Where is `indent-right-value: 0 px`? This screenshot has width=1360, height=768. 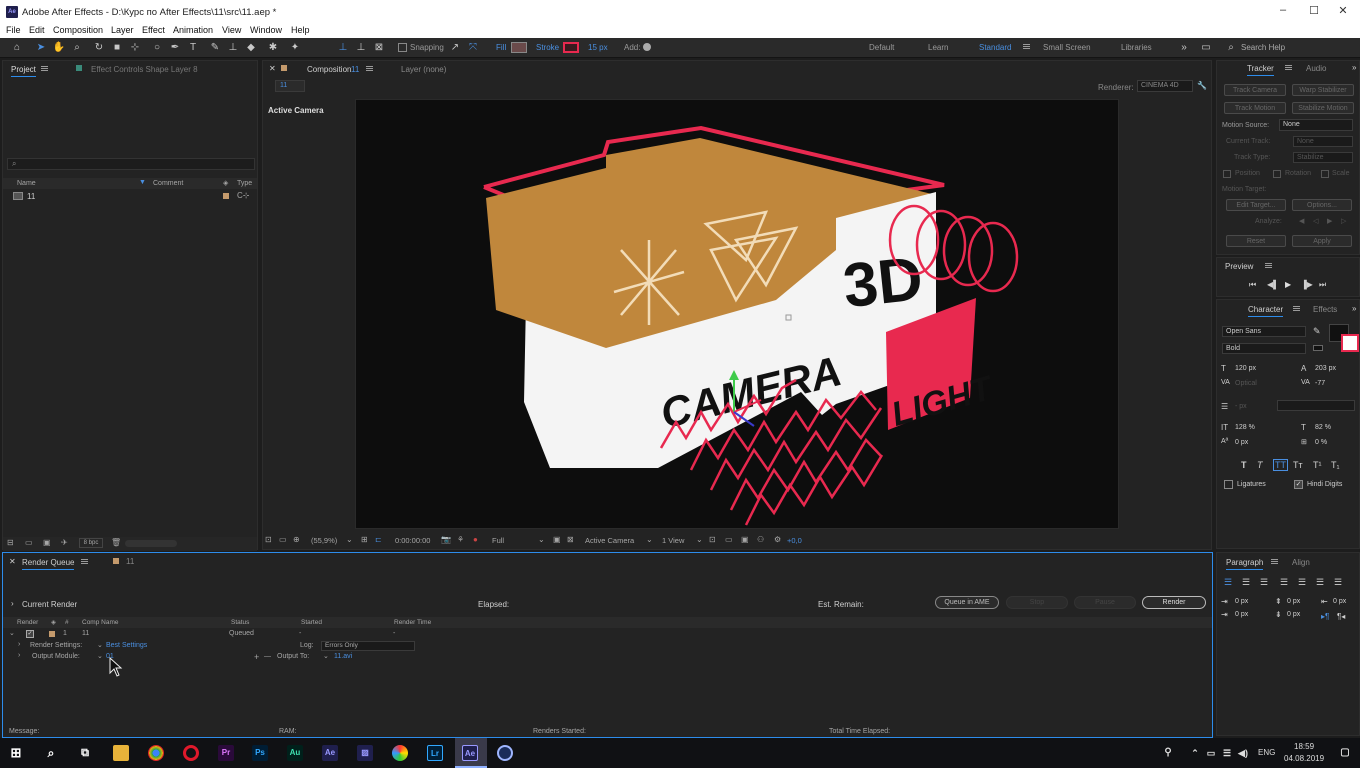
indent-right-value: 0 px is located at coordinates (1339, 601).